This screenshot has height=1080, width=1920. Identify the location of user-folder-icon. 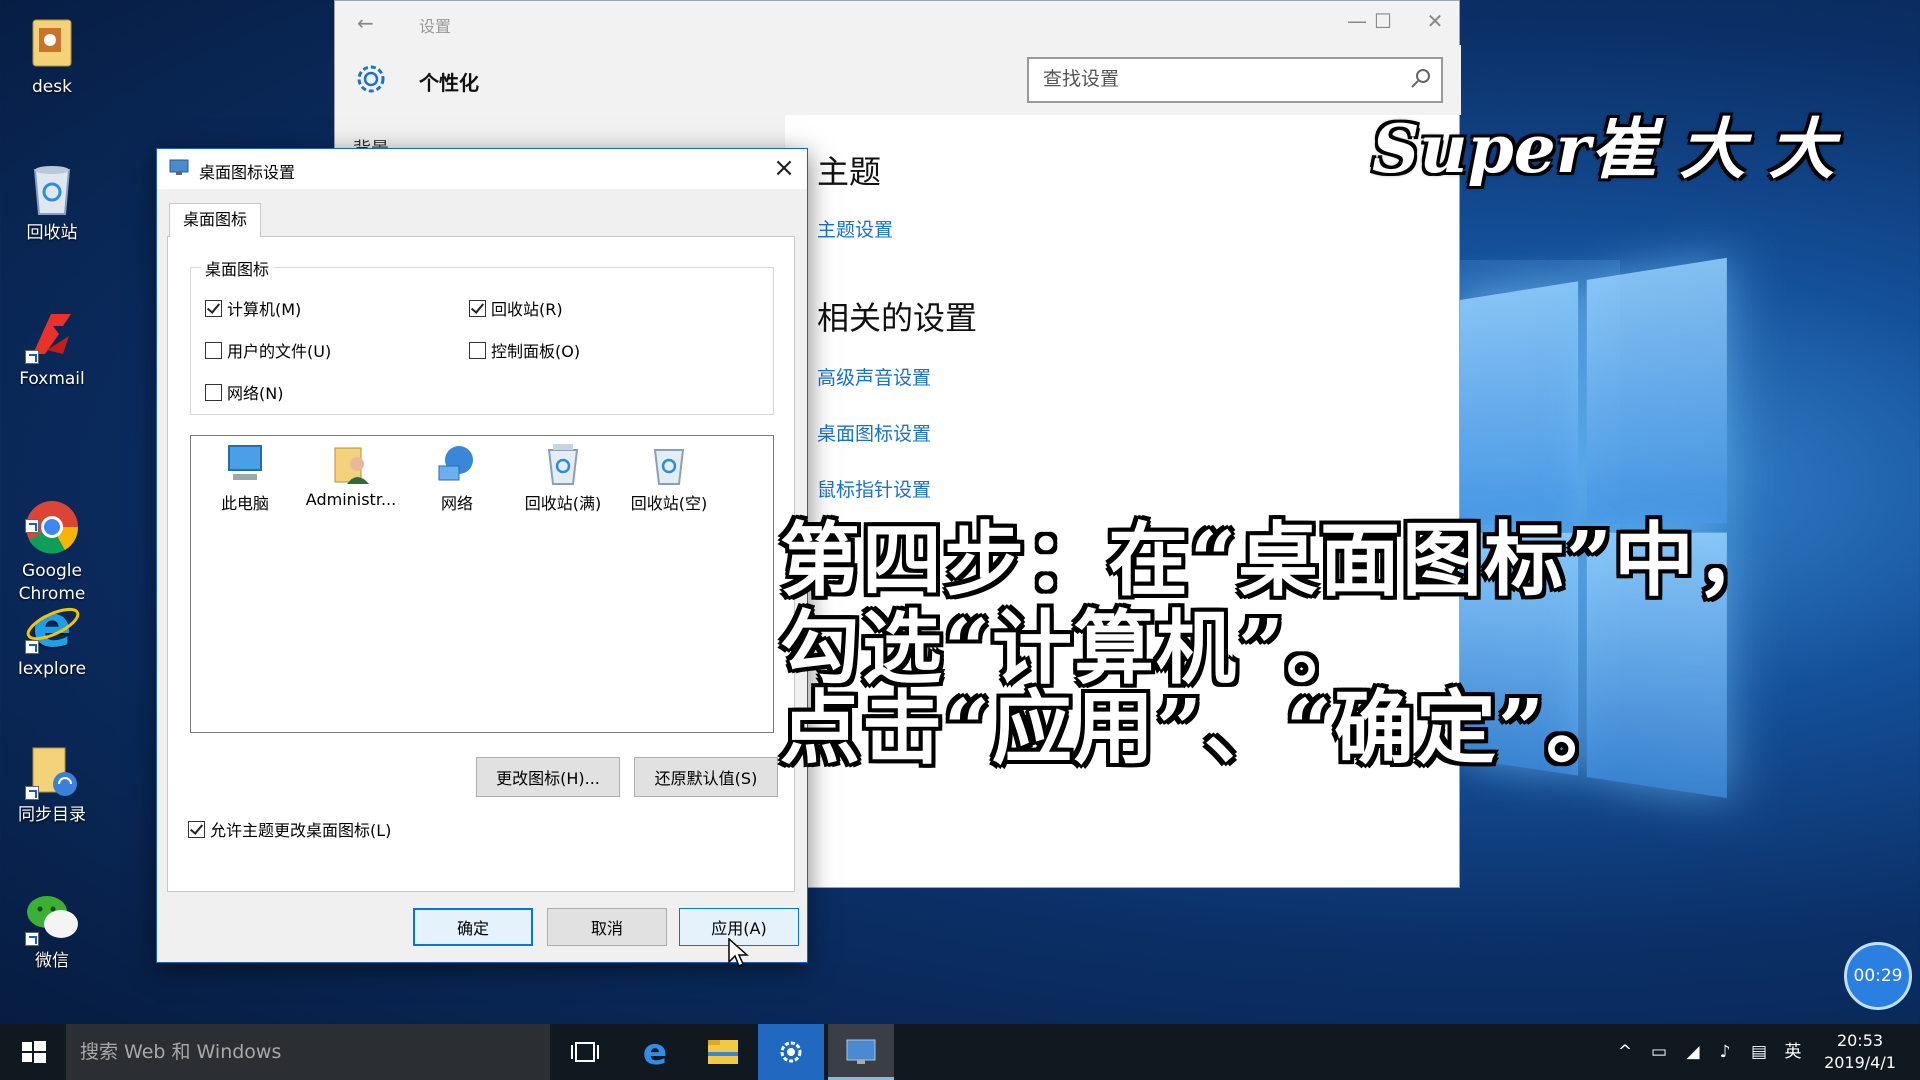
(351, 464).